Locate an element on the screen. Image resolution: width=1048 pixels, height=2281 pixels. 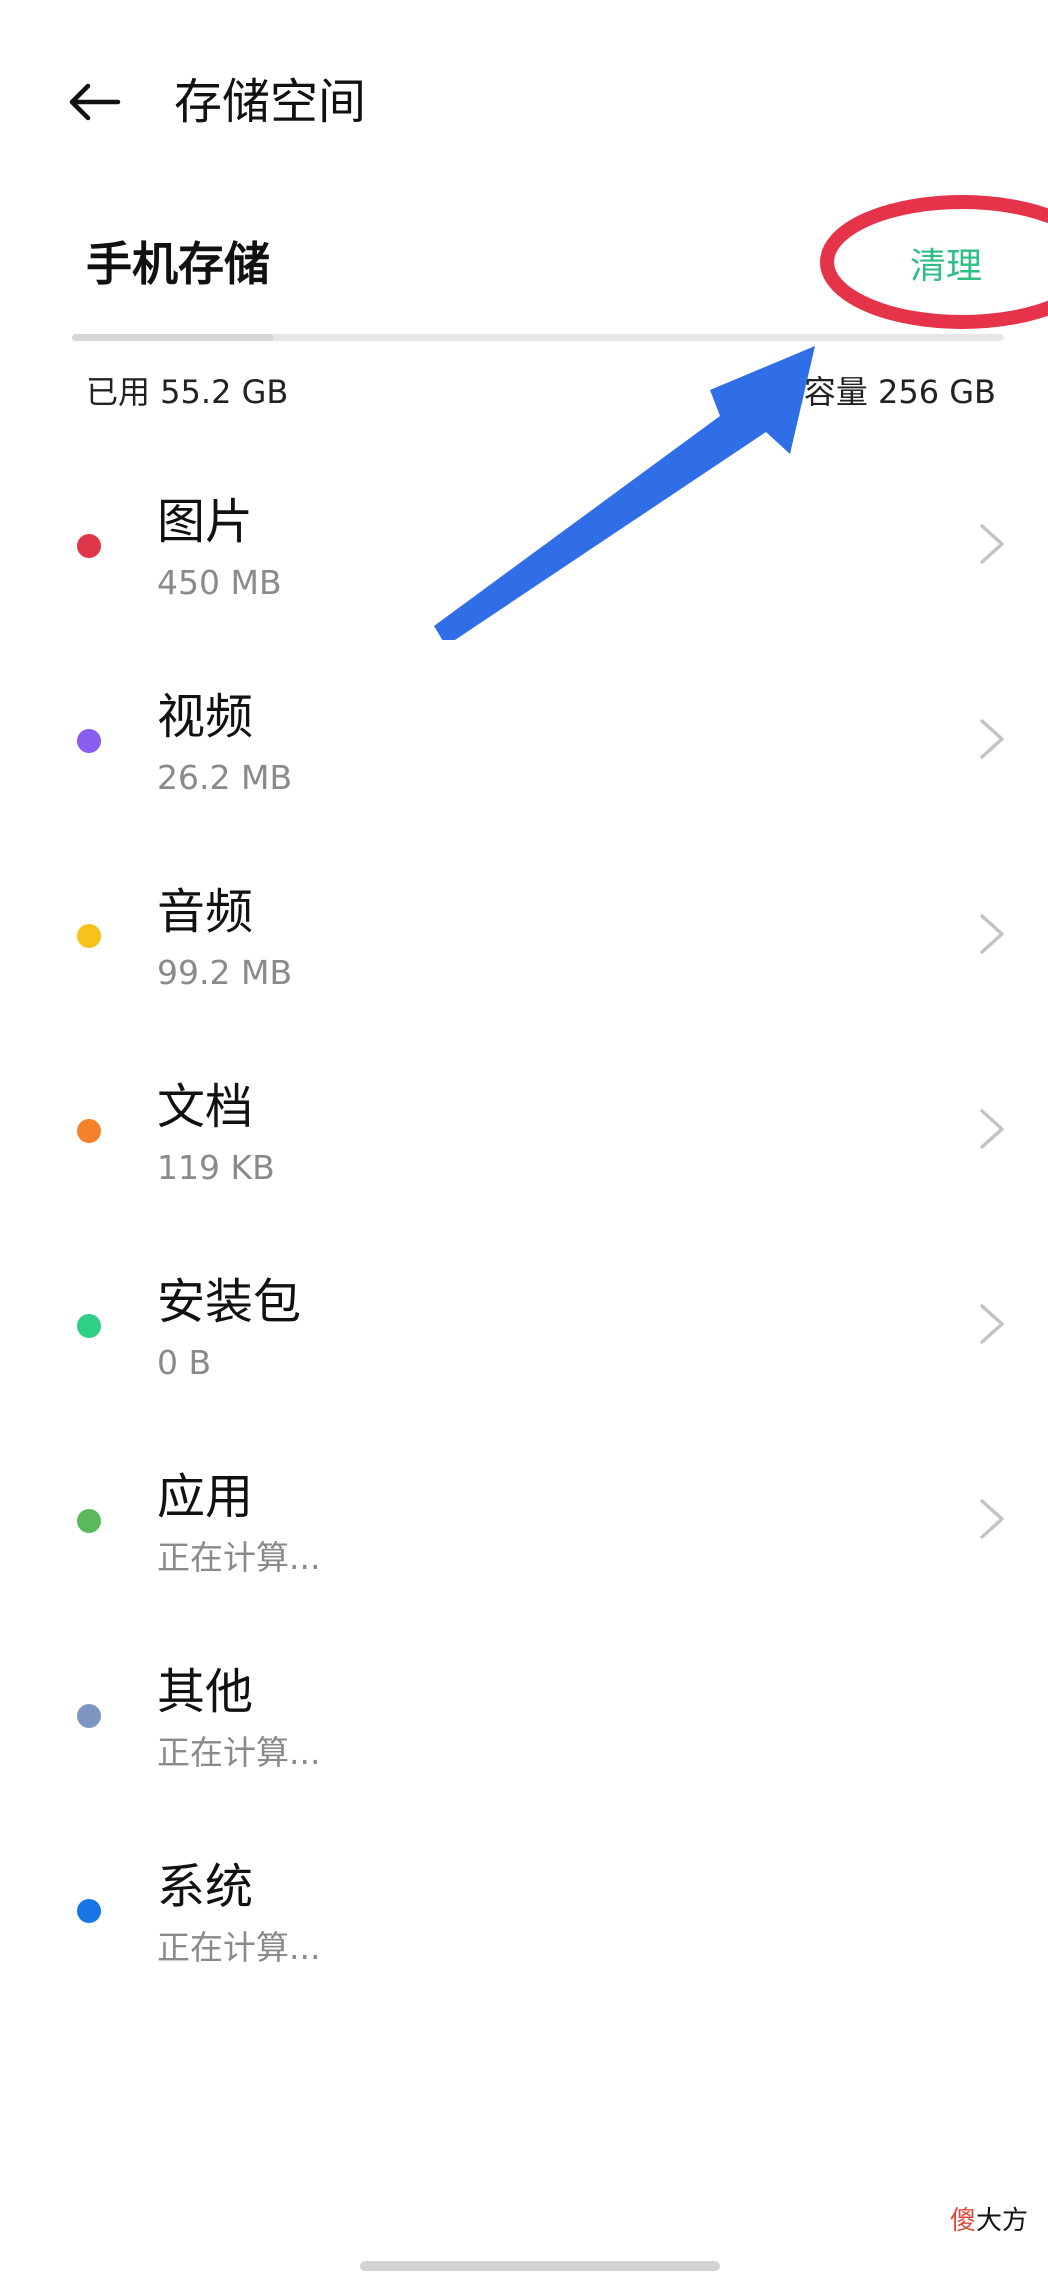
storage-usage-fill is located at coordinates (172, 337).